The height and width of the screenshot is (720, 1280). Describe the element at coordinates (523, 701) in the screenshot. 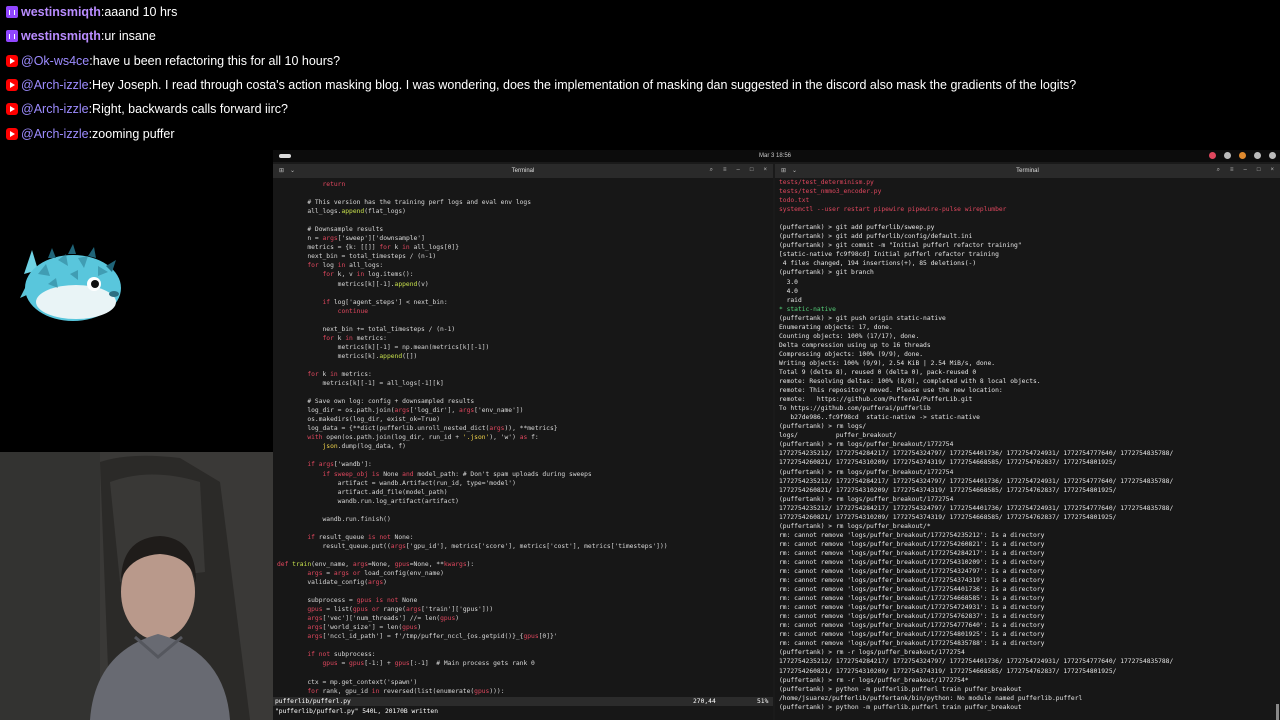

I see `vim-statusbar: pufferlib/pufferl.py 270,44 51%` at that location.